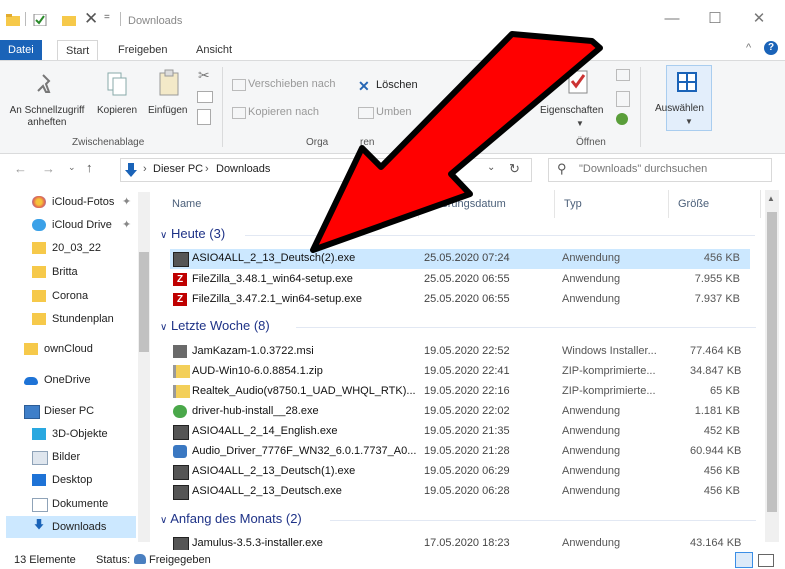 This screenshot has height=569, width=785. What do you see at coordinates (78, 50) in the screenshot?
I see `tab-start: Start` at bounding box center [78, 50].